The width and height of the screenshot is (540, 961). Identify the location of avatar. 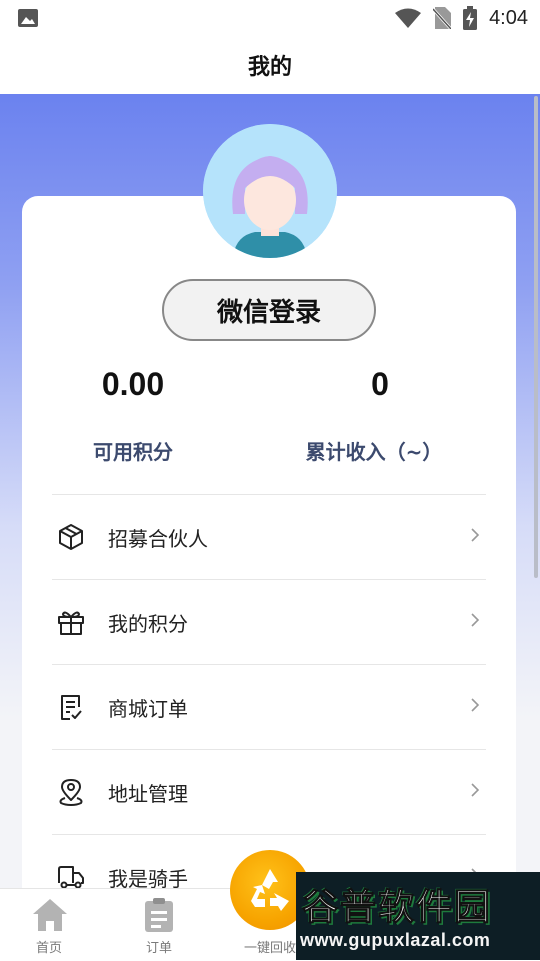
(270, 191).